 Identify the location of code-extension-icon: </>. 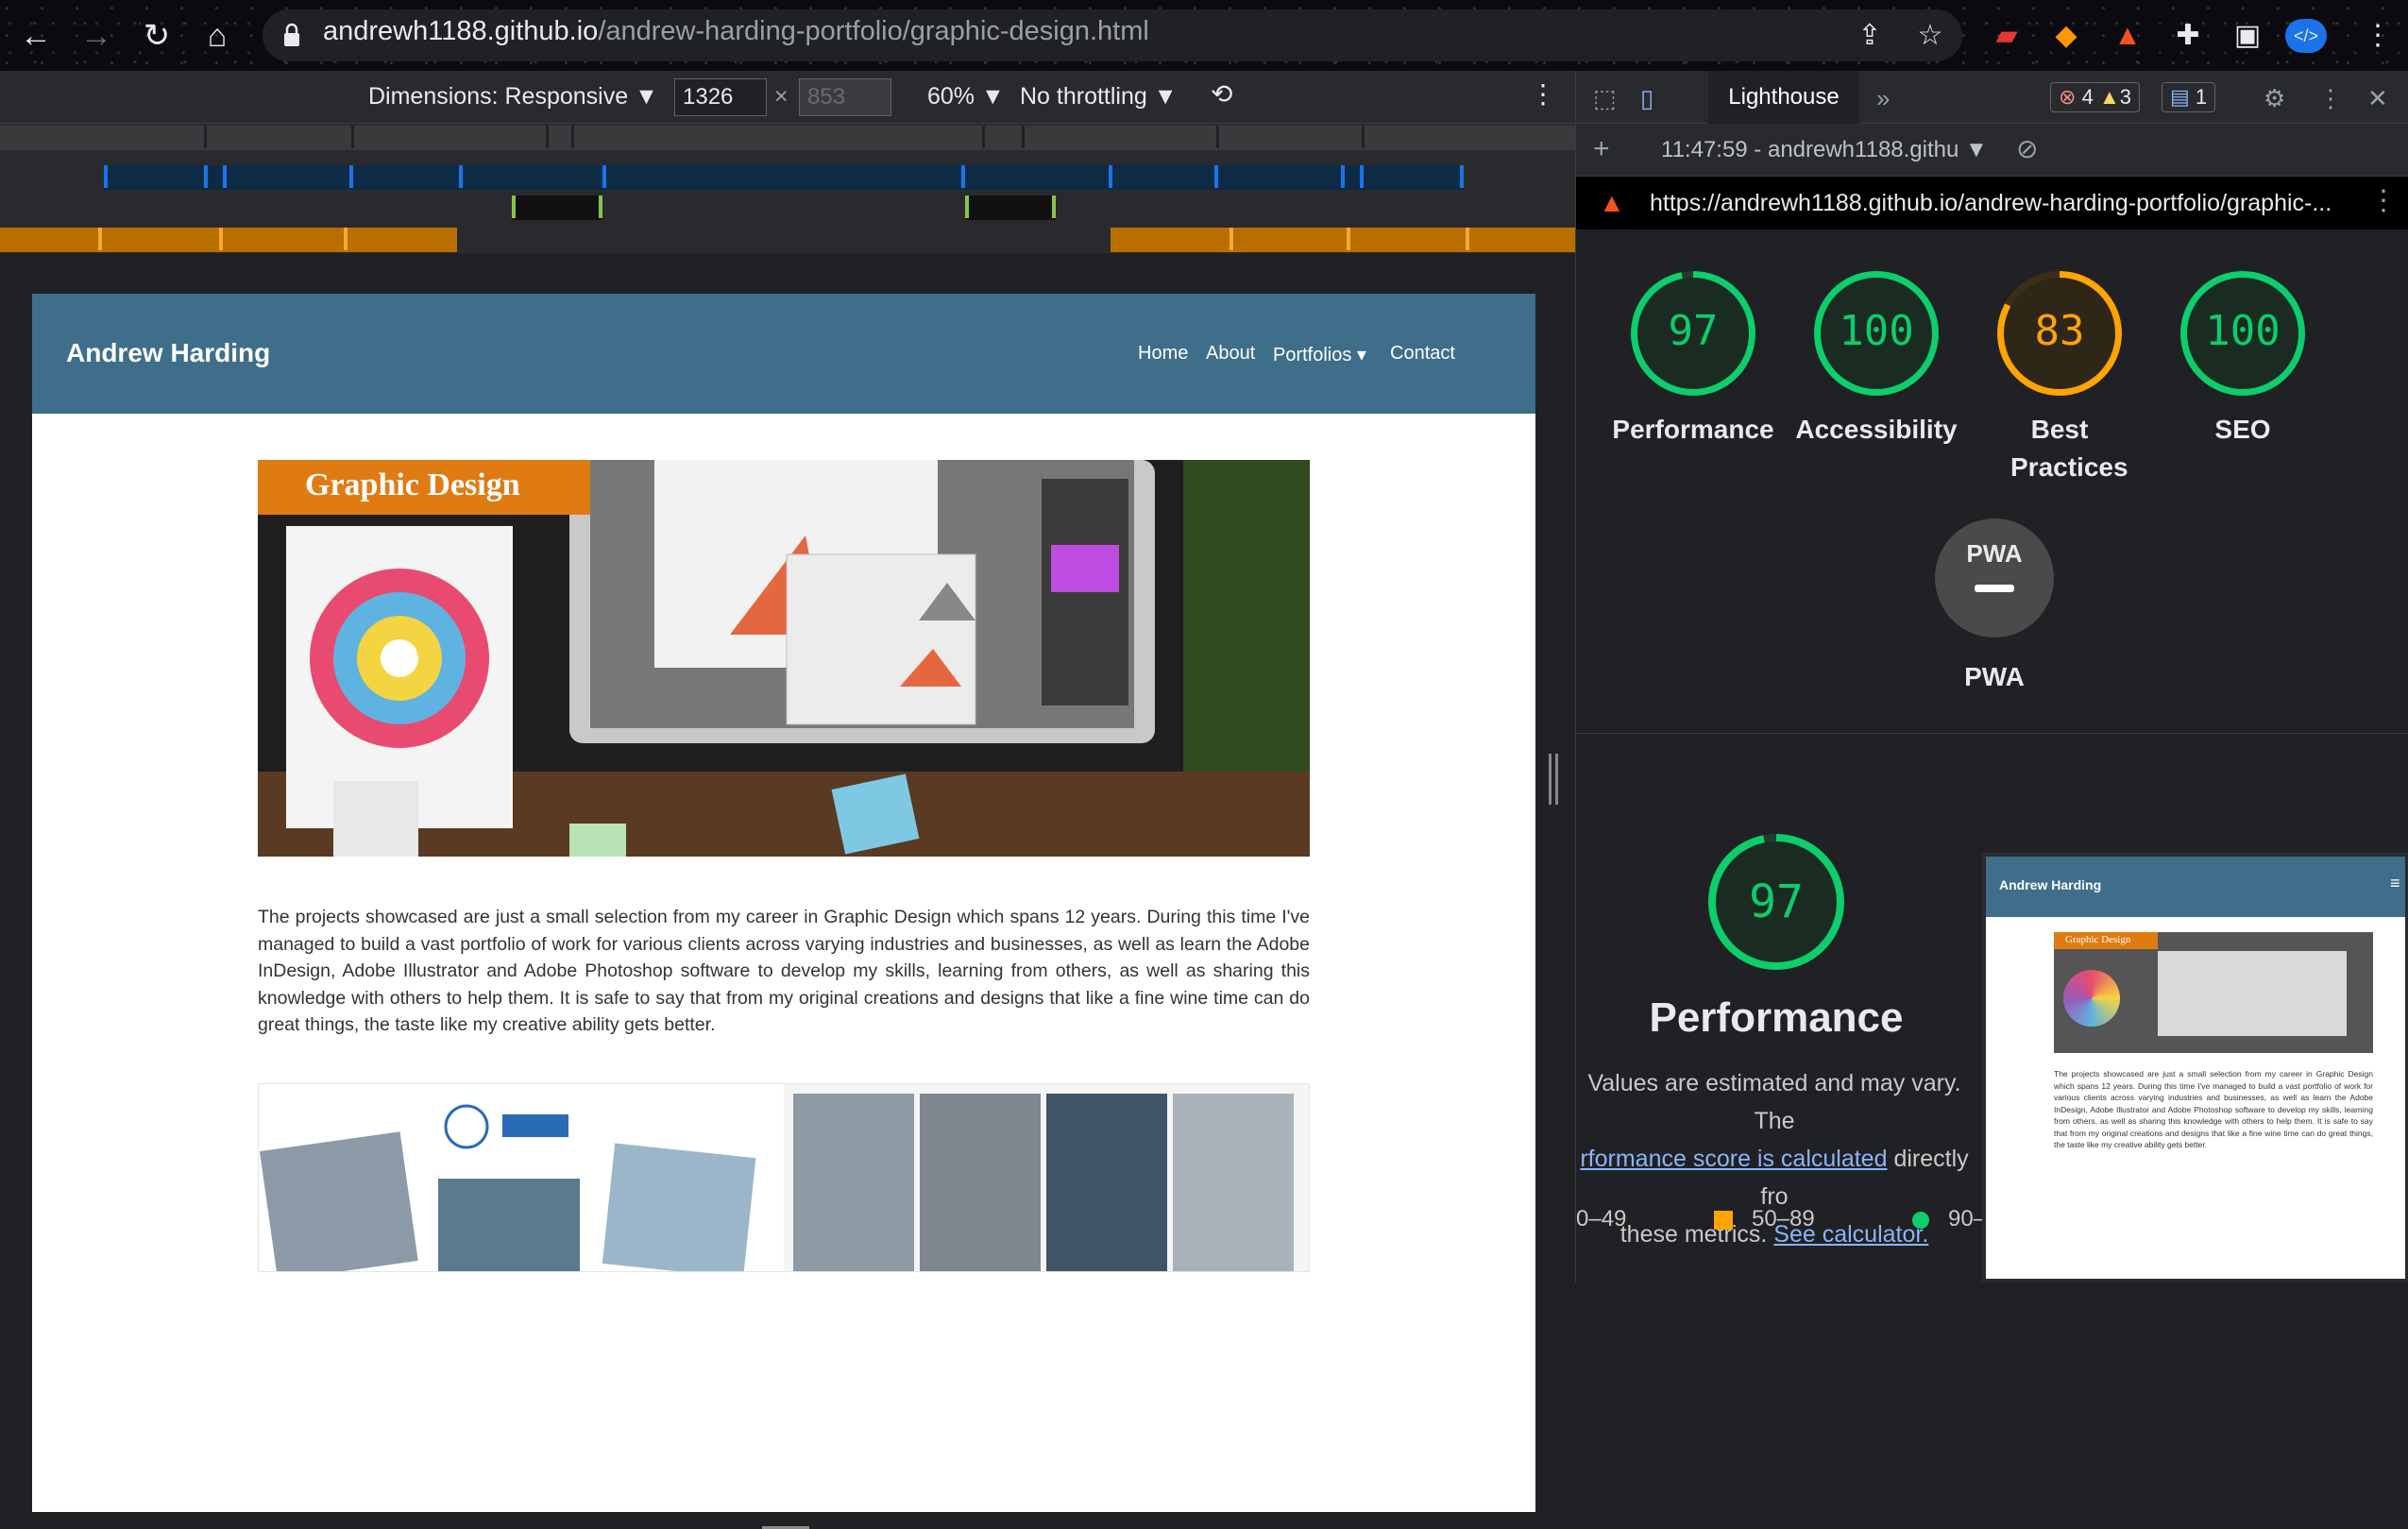
(2306, 36).